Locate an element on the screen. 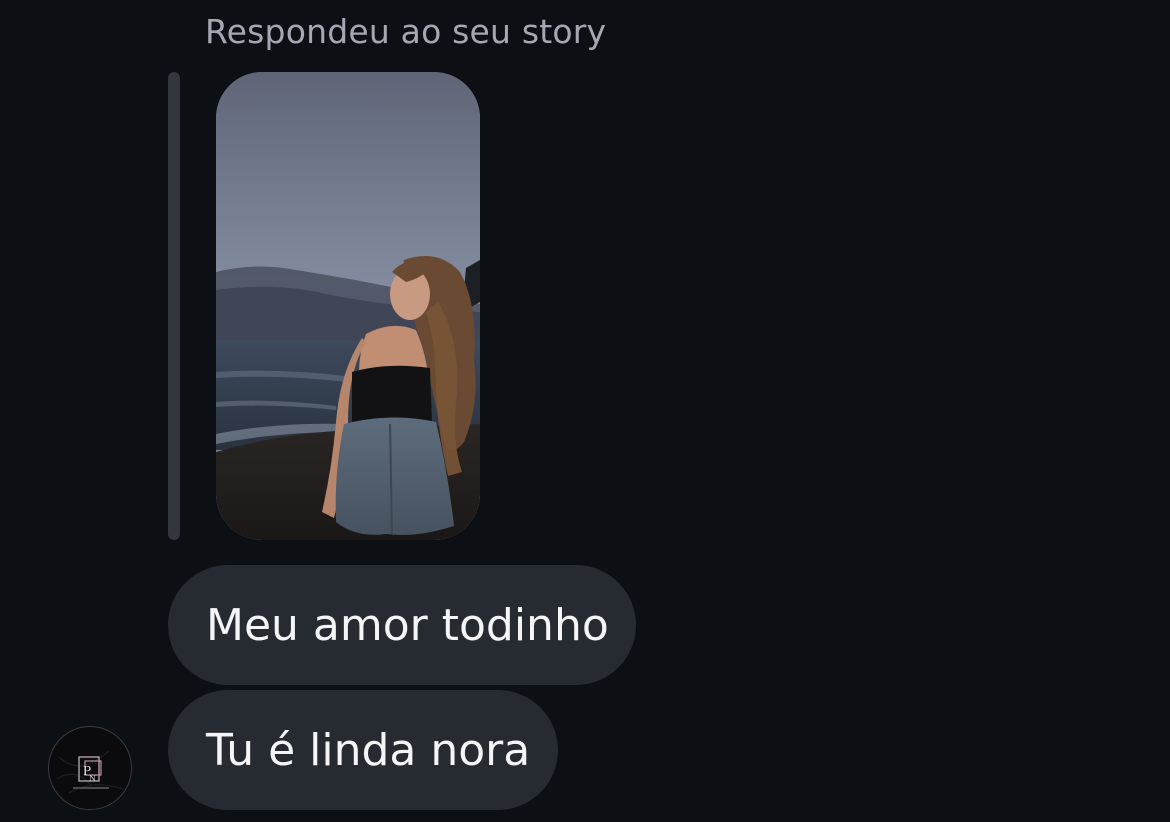 This screenshot has width=1170, height=822. story-photo-icon is located at coordinates (348, 306).